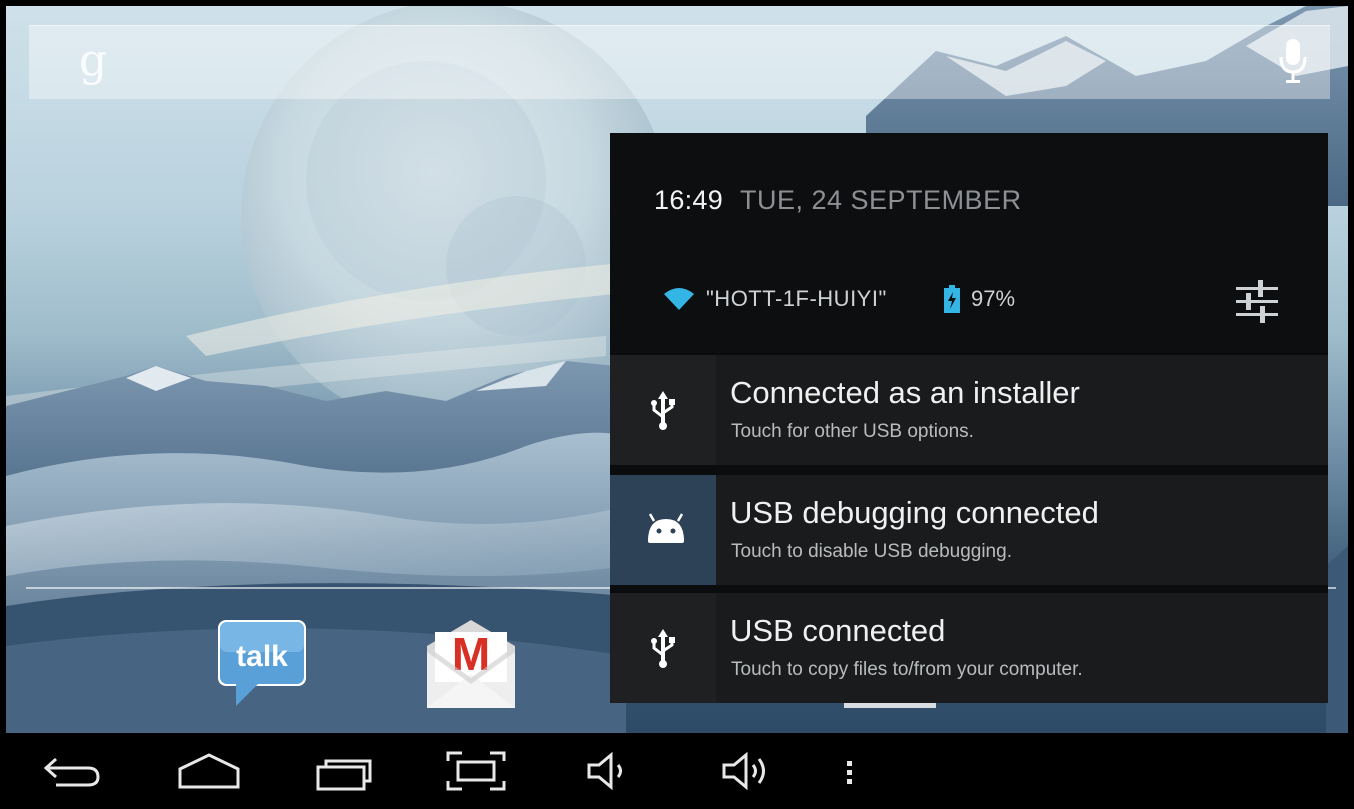 The width and height of the screenshot is (1354, 809). Describe the element at coordinates (993, 298) in the screenshot. I see `battery-percent: 97%` at that location.